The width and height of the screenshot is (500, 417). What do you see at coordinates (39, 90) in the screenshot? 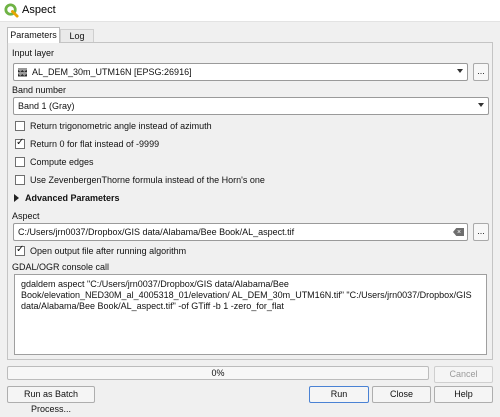
I see `band-number-label: Band number` at bounding box center [39, 90].